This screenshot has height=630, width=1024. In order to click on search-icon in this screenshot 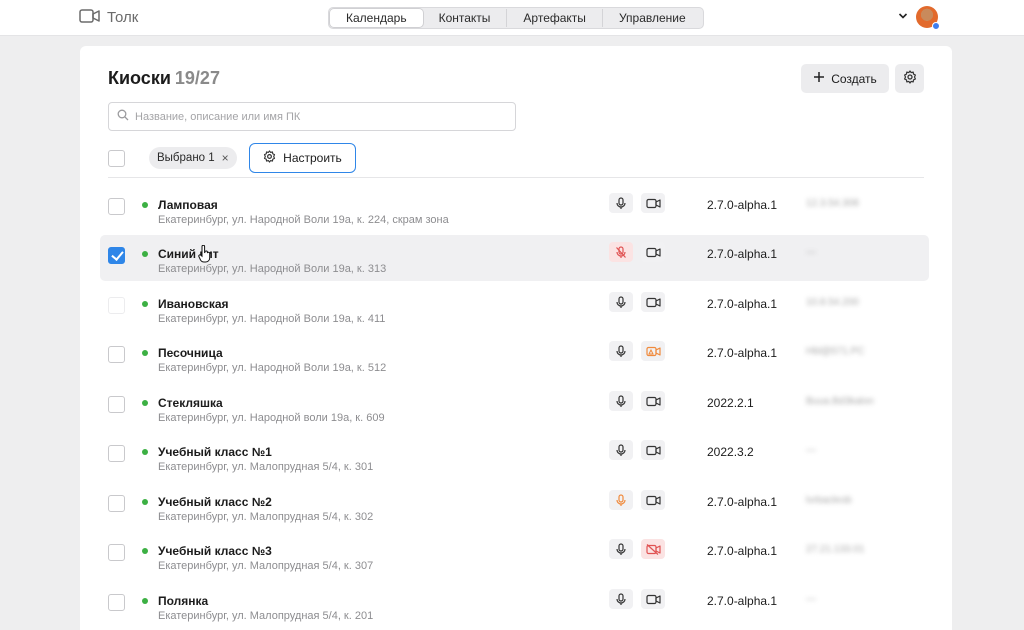, I will do `click(123, 116)`.